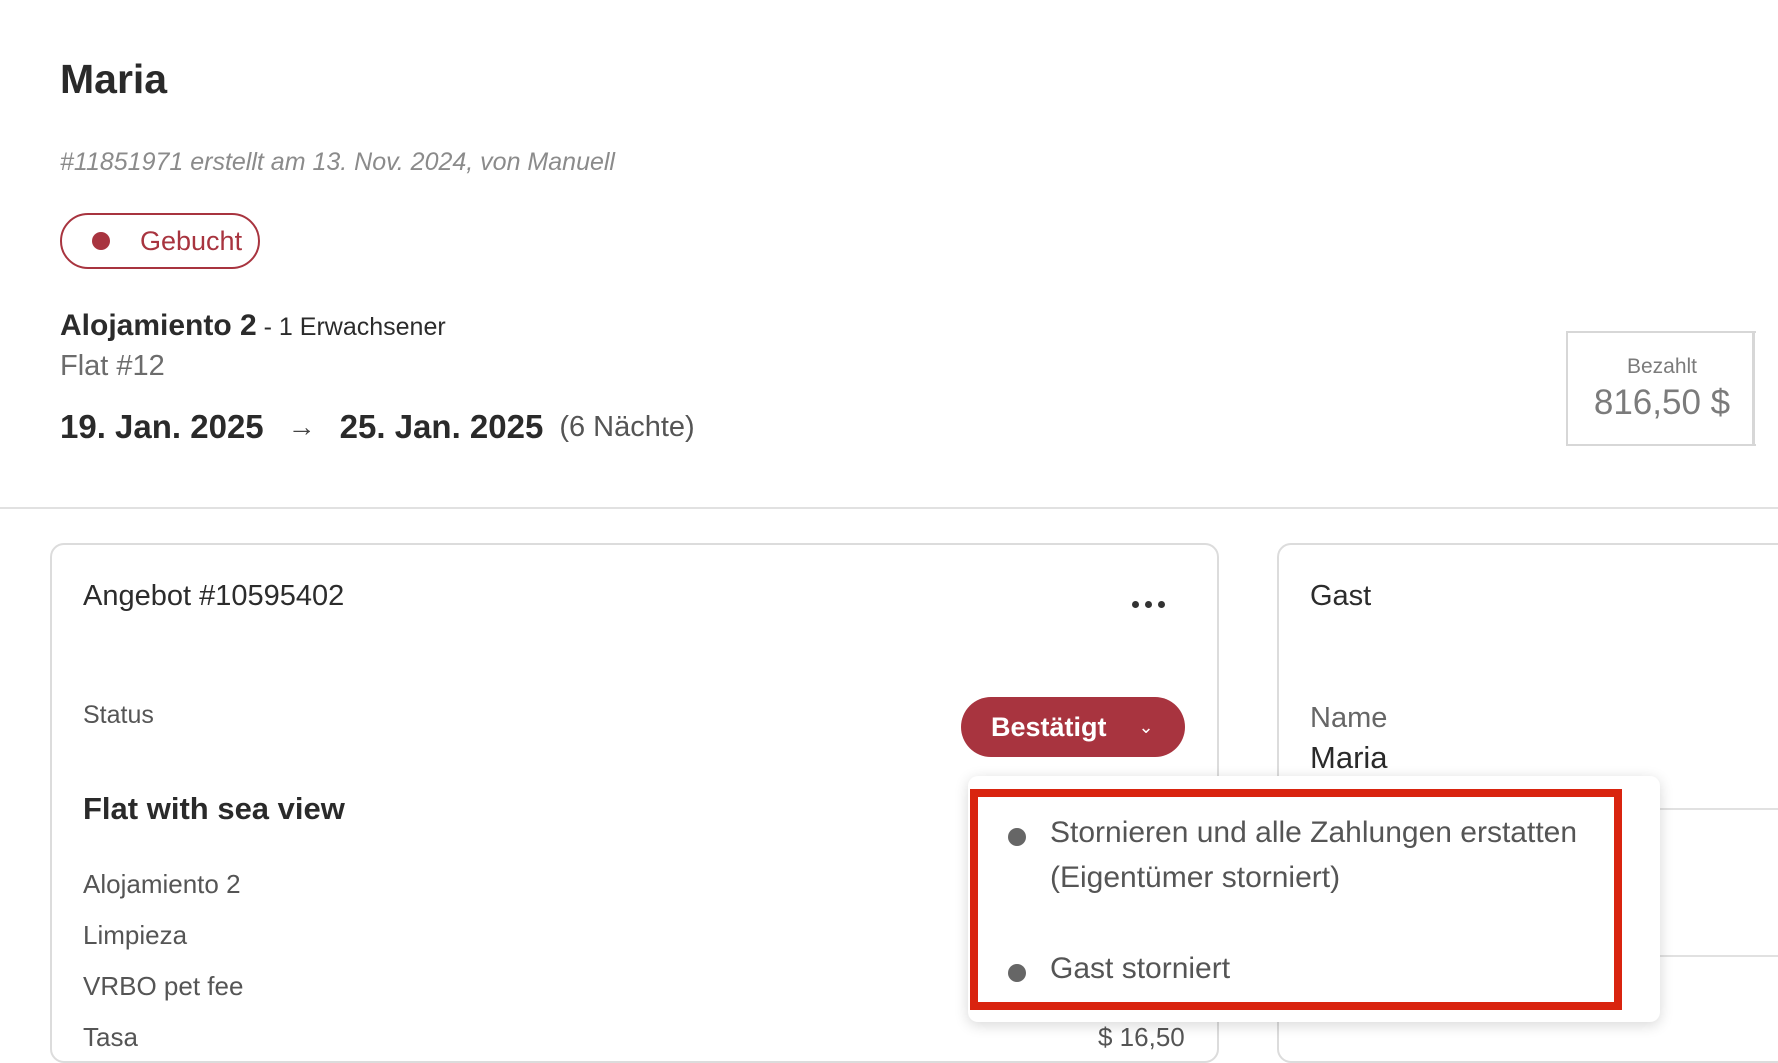 This screenshot has height=1063, width=1778. What do you see at coordinates (110, 1037) in the screenshot?
I see `line-item: Tasa` at bounding box center [110, 1037].